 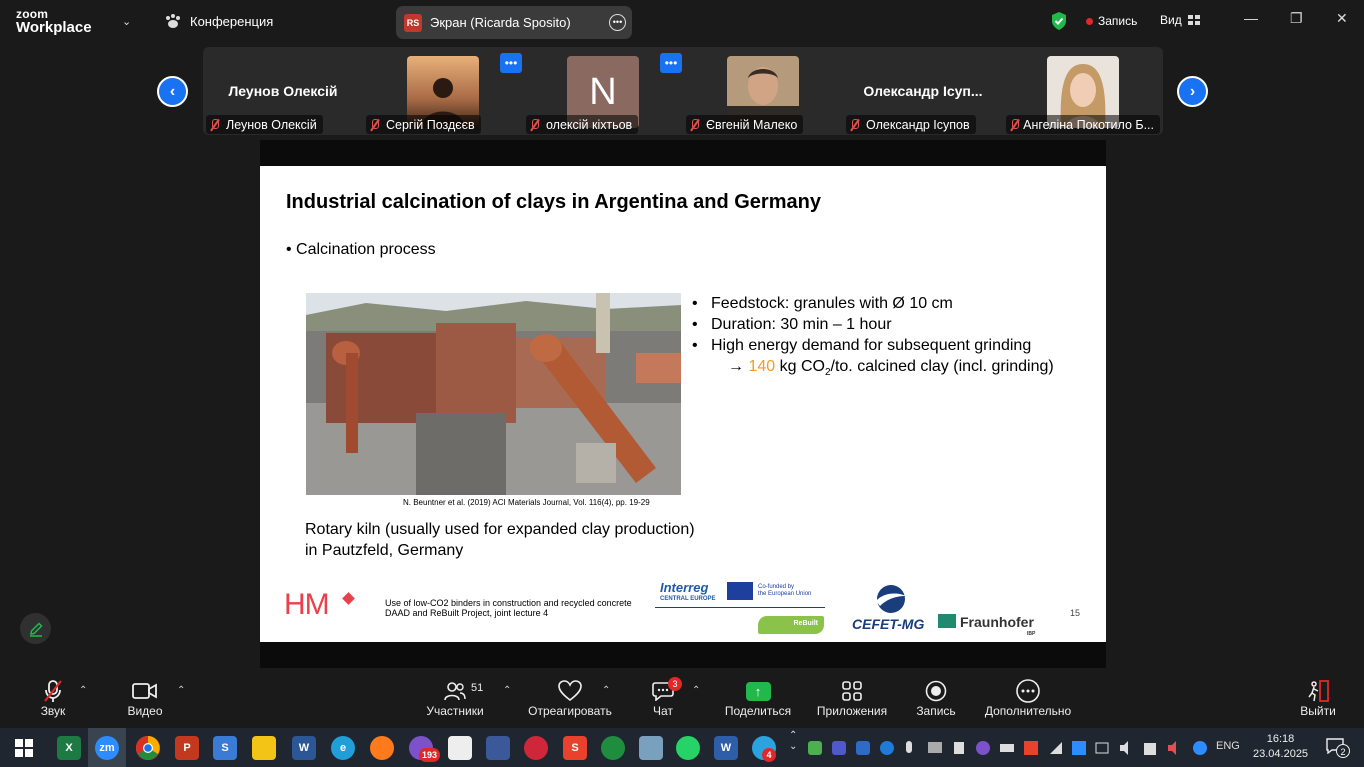 I want to click on edge-icon: e, so click(x=343, y=748).